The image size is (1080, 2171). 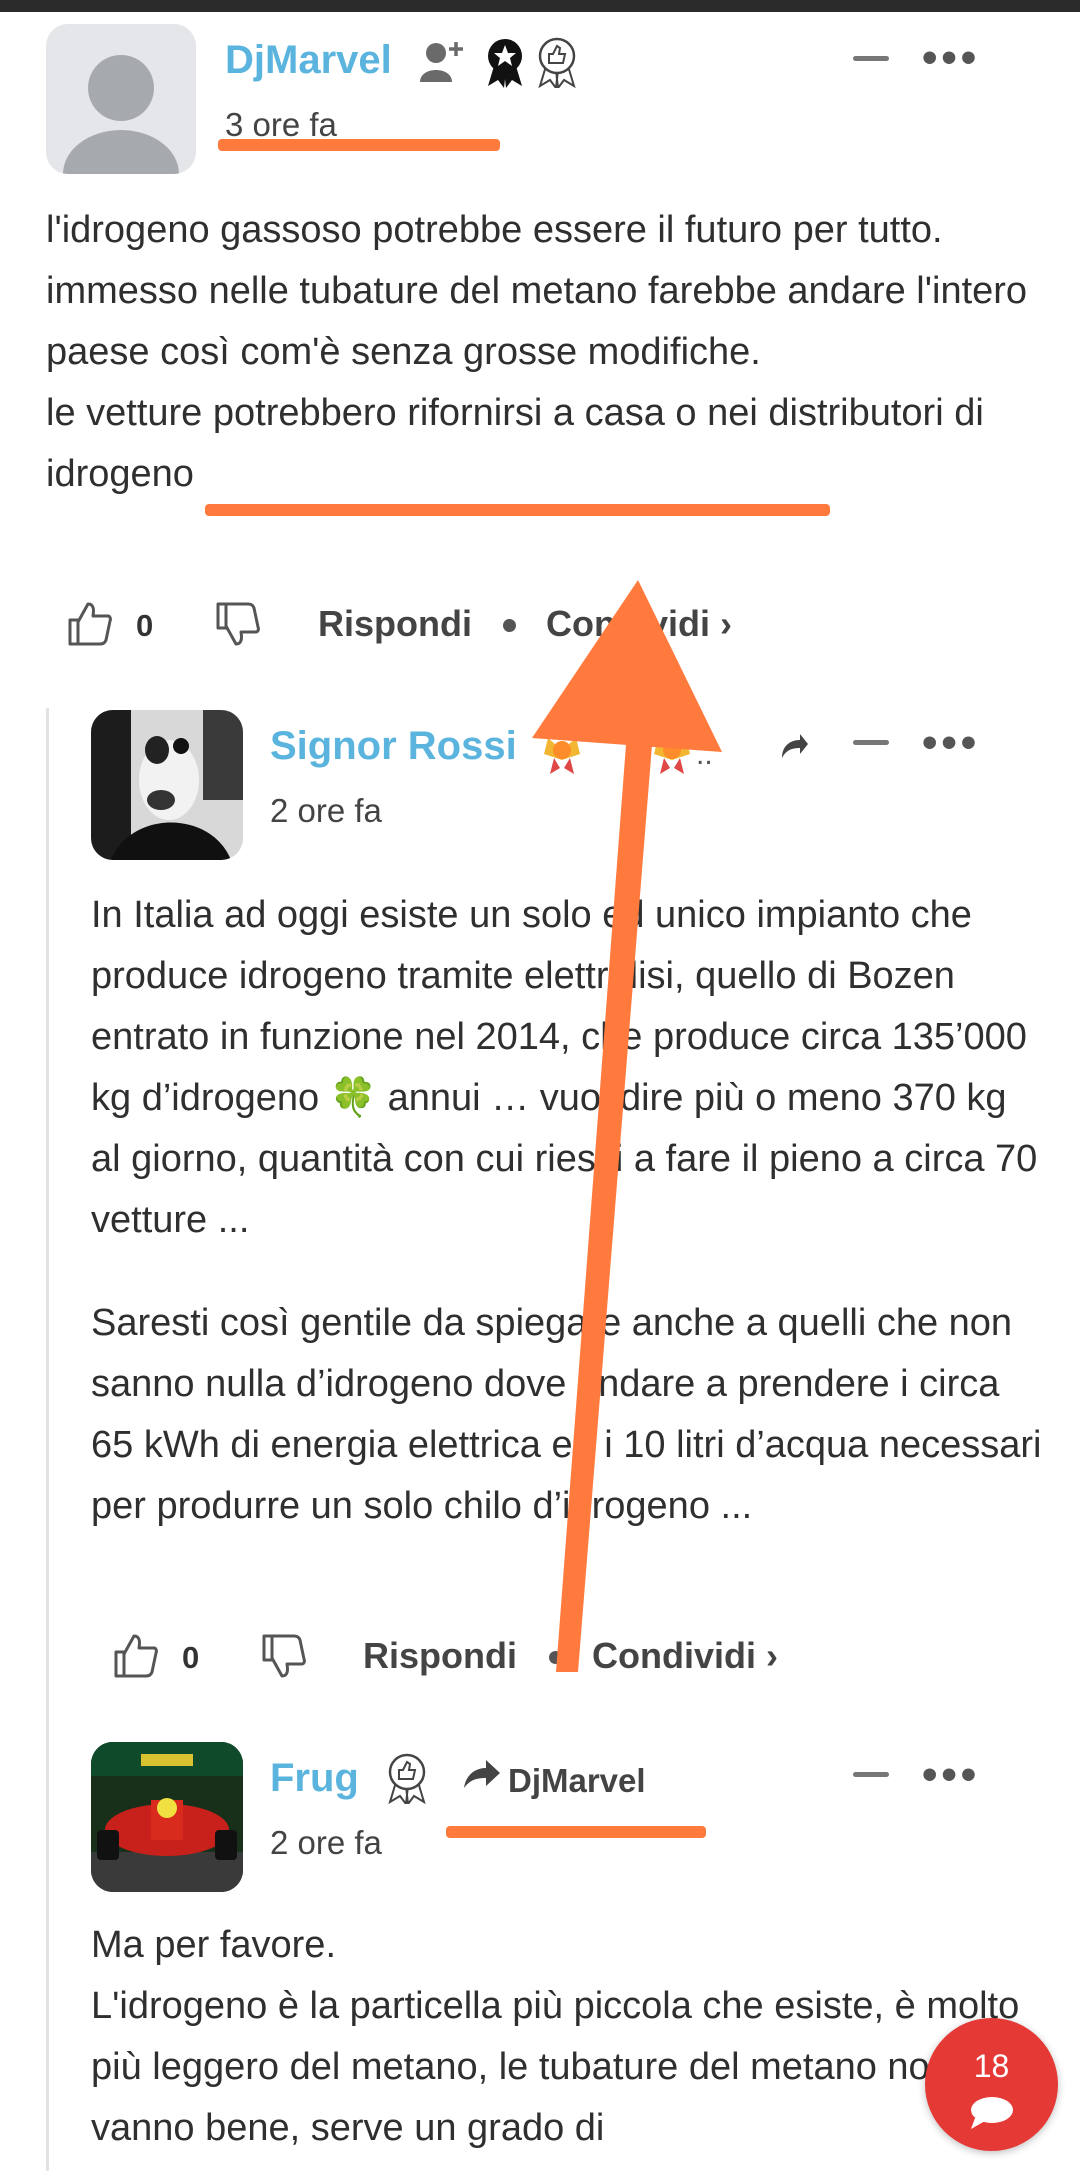 What do you see at coordinates (991, 2066) in the screenshot?
I see `comments-count: 18` at bounding box center [991, 2066].